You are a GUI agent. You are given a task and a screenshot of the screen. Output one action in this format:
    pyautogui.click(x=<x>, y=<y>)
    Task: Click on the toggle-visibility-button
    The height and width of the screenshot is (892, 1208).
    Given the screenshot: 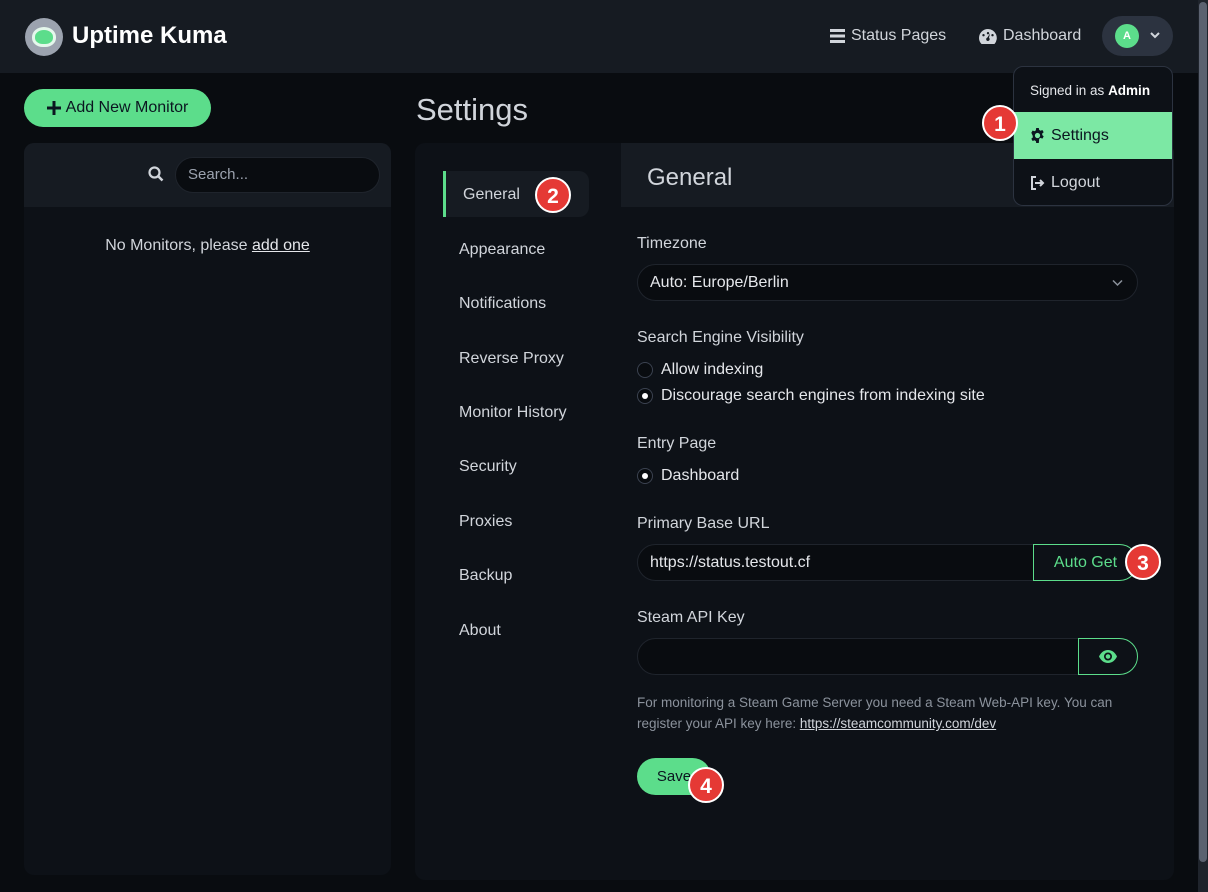 What is the action you would take?
    pyautogui.click(x=1108, y=656)
    